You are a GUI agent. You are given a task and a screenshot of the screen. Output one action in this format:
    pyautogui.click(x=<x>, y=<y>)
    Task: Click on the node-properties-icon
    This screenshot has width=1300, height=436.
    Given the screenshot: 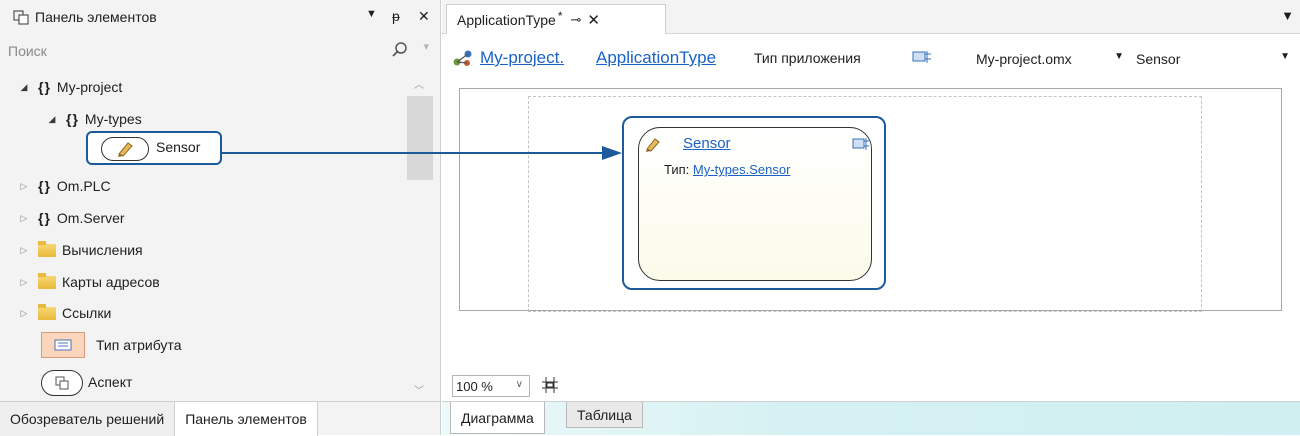 What is the action you would take?
    pyautogui.click(x=861, y=144)
    